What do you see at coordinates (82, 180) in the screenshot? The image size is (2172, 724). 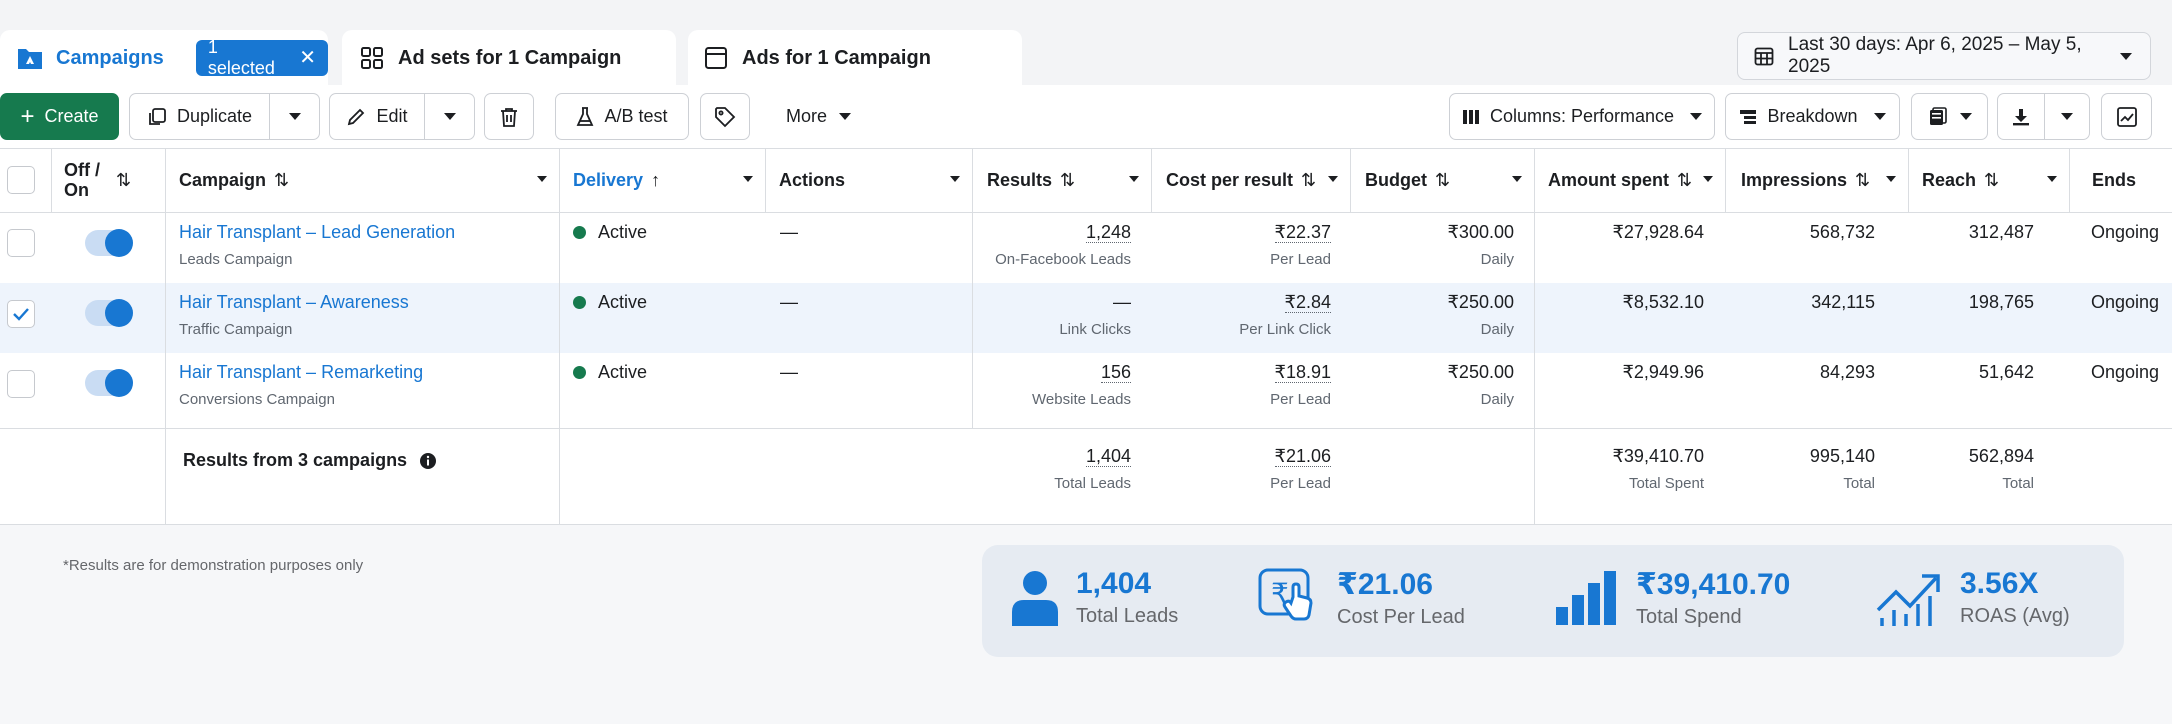 I see `header-off-on-label: Off / On` at bounding box center [82, 180].